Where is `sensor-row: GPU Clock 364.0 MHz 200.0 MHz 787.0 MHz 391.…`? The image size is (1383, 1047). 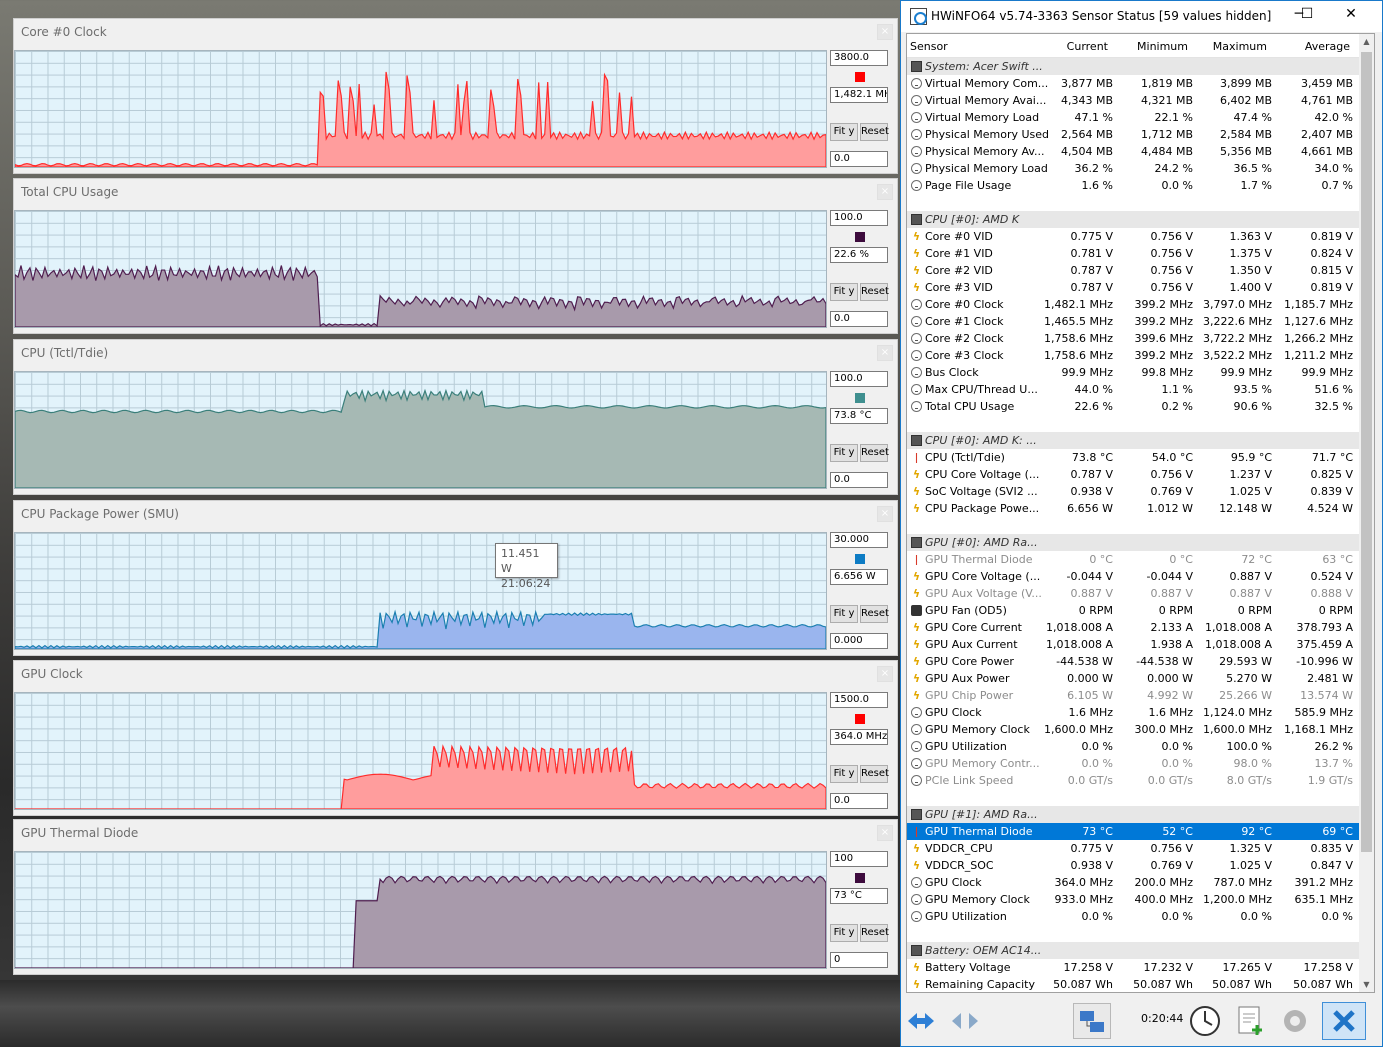
sensor-row: GPU Clock 364.0 MHz 200.0 MHz 787.0 MHz 391.… is located at coordinates (1133, 882).